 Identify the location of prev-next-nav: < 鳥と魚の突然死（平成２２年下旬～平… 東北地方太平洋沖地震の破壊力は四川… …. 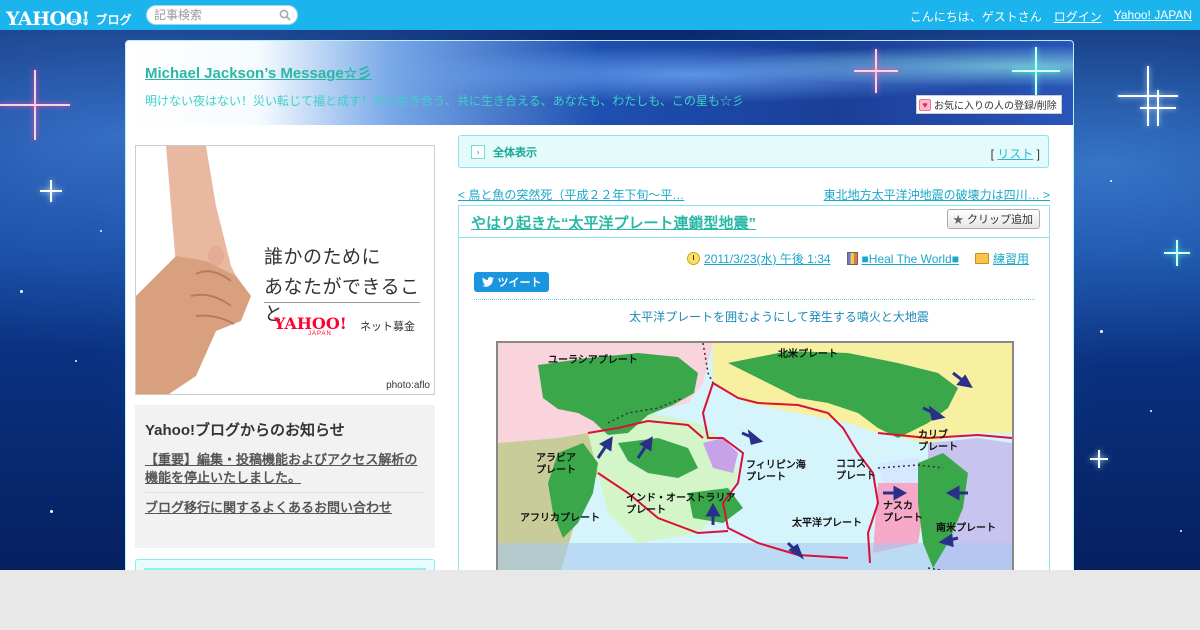
(754, 194).